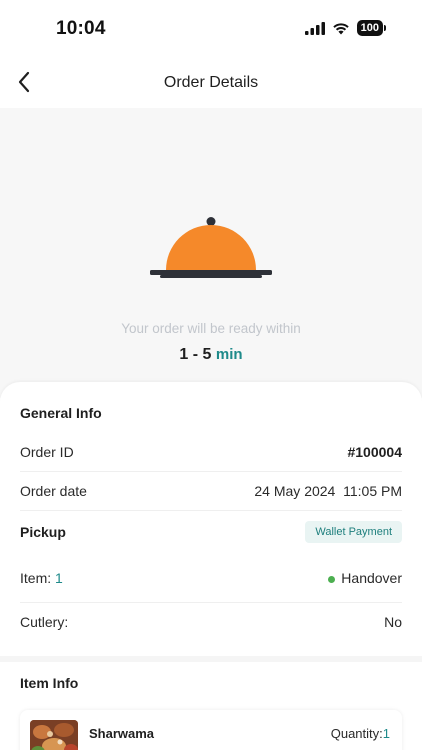 The width and height of the screenshot is (422, 750). Describe the element at coordinates (211, 578) in the screenshot. I see `item-count-row: Item: 1 Handover` at that location.